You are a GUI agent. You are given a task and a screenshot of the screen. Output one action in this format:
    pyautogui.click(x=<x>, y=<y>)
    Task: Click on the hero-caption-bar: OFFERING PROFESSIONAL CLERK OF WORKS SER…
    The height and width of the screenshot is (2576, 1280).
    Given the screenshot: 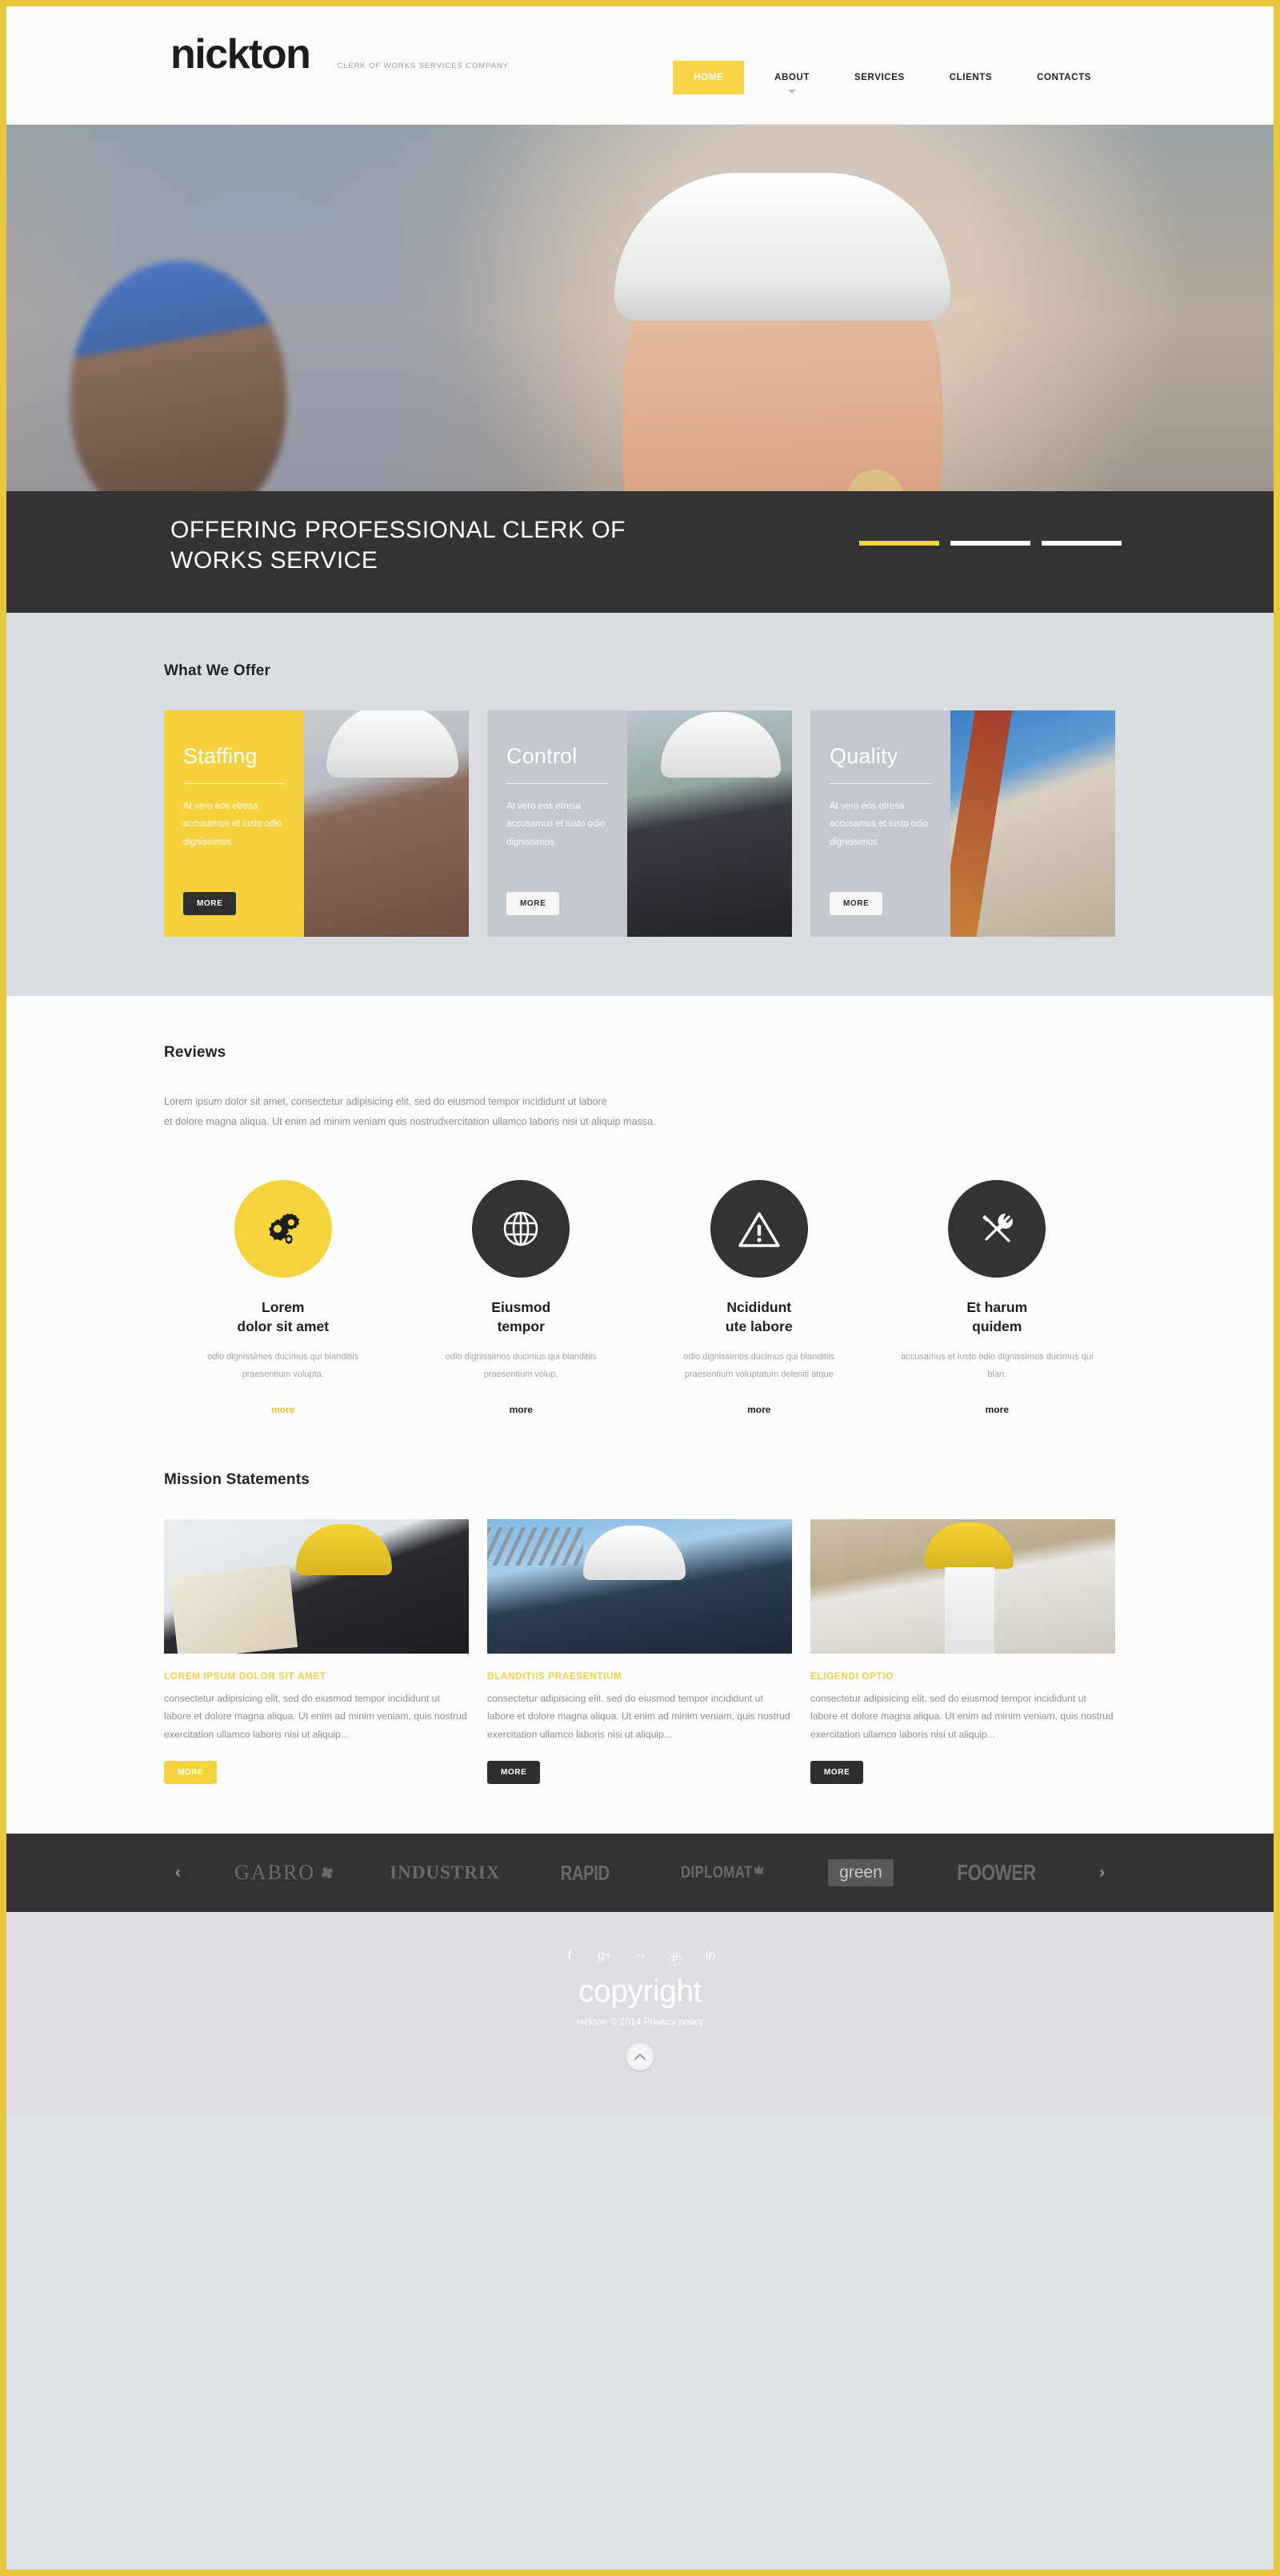 What is the action you would take?
    pyautogui.click(x=640, y=552)
    